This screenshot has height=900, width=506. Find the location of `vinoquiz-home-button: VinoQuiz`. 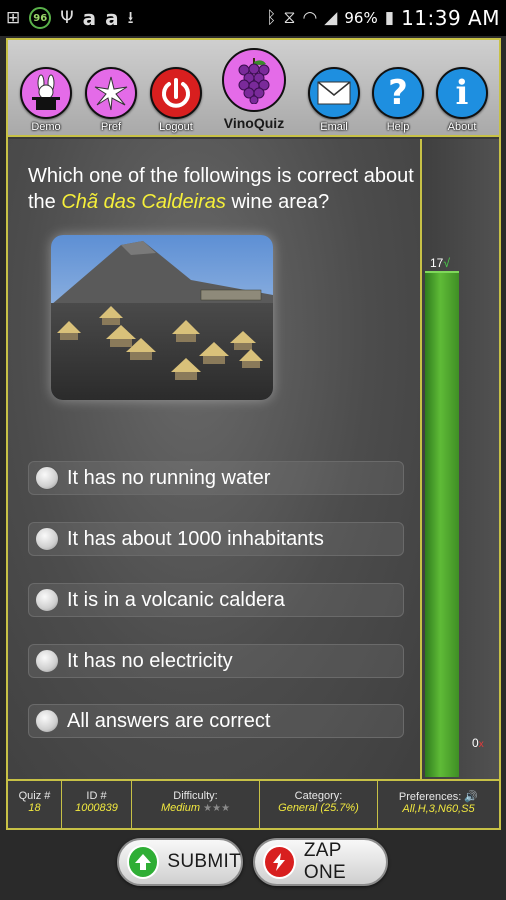

vinoquiz-home-button: VinoQuiz is located at coordinates (254, 89).